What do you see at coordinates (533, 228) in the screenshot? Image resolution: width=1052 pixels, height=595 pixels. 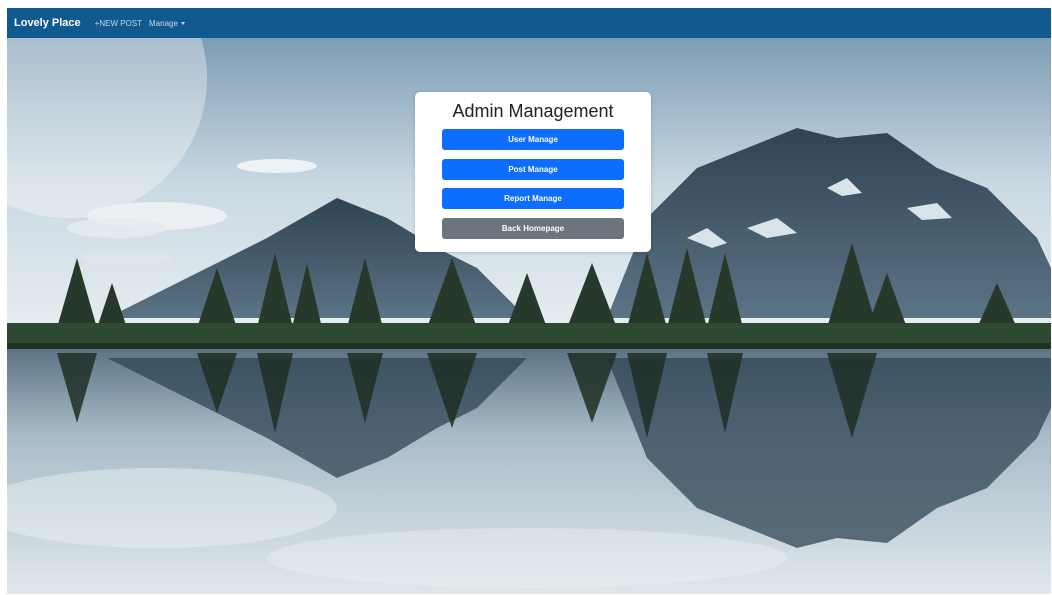 I see `back-homepage-button: Back Homepage` at bounding box center [533, 228].